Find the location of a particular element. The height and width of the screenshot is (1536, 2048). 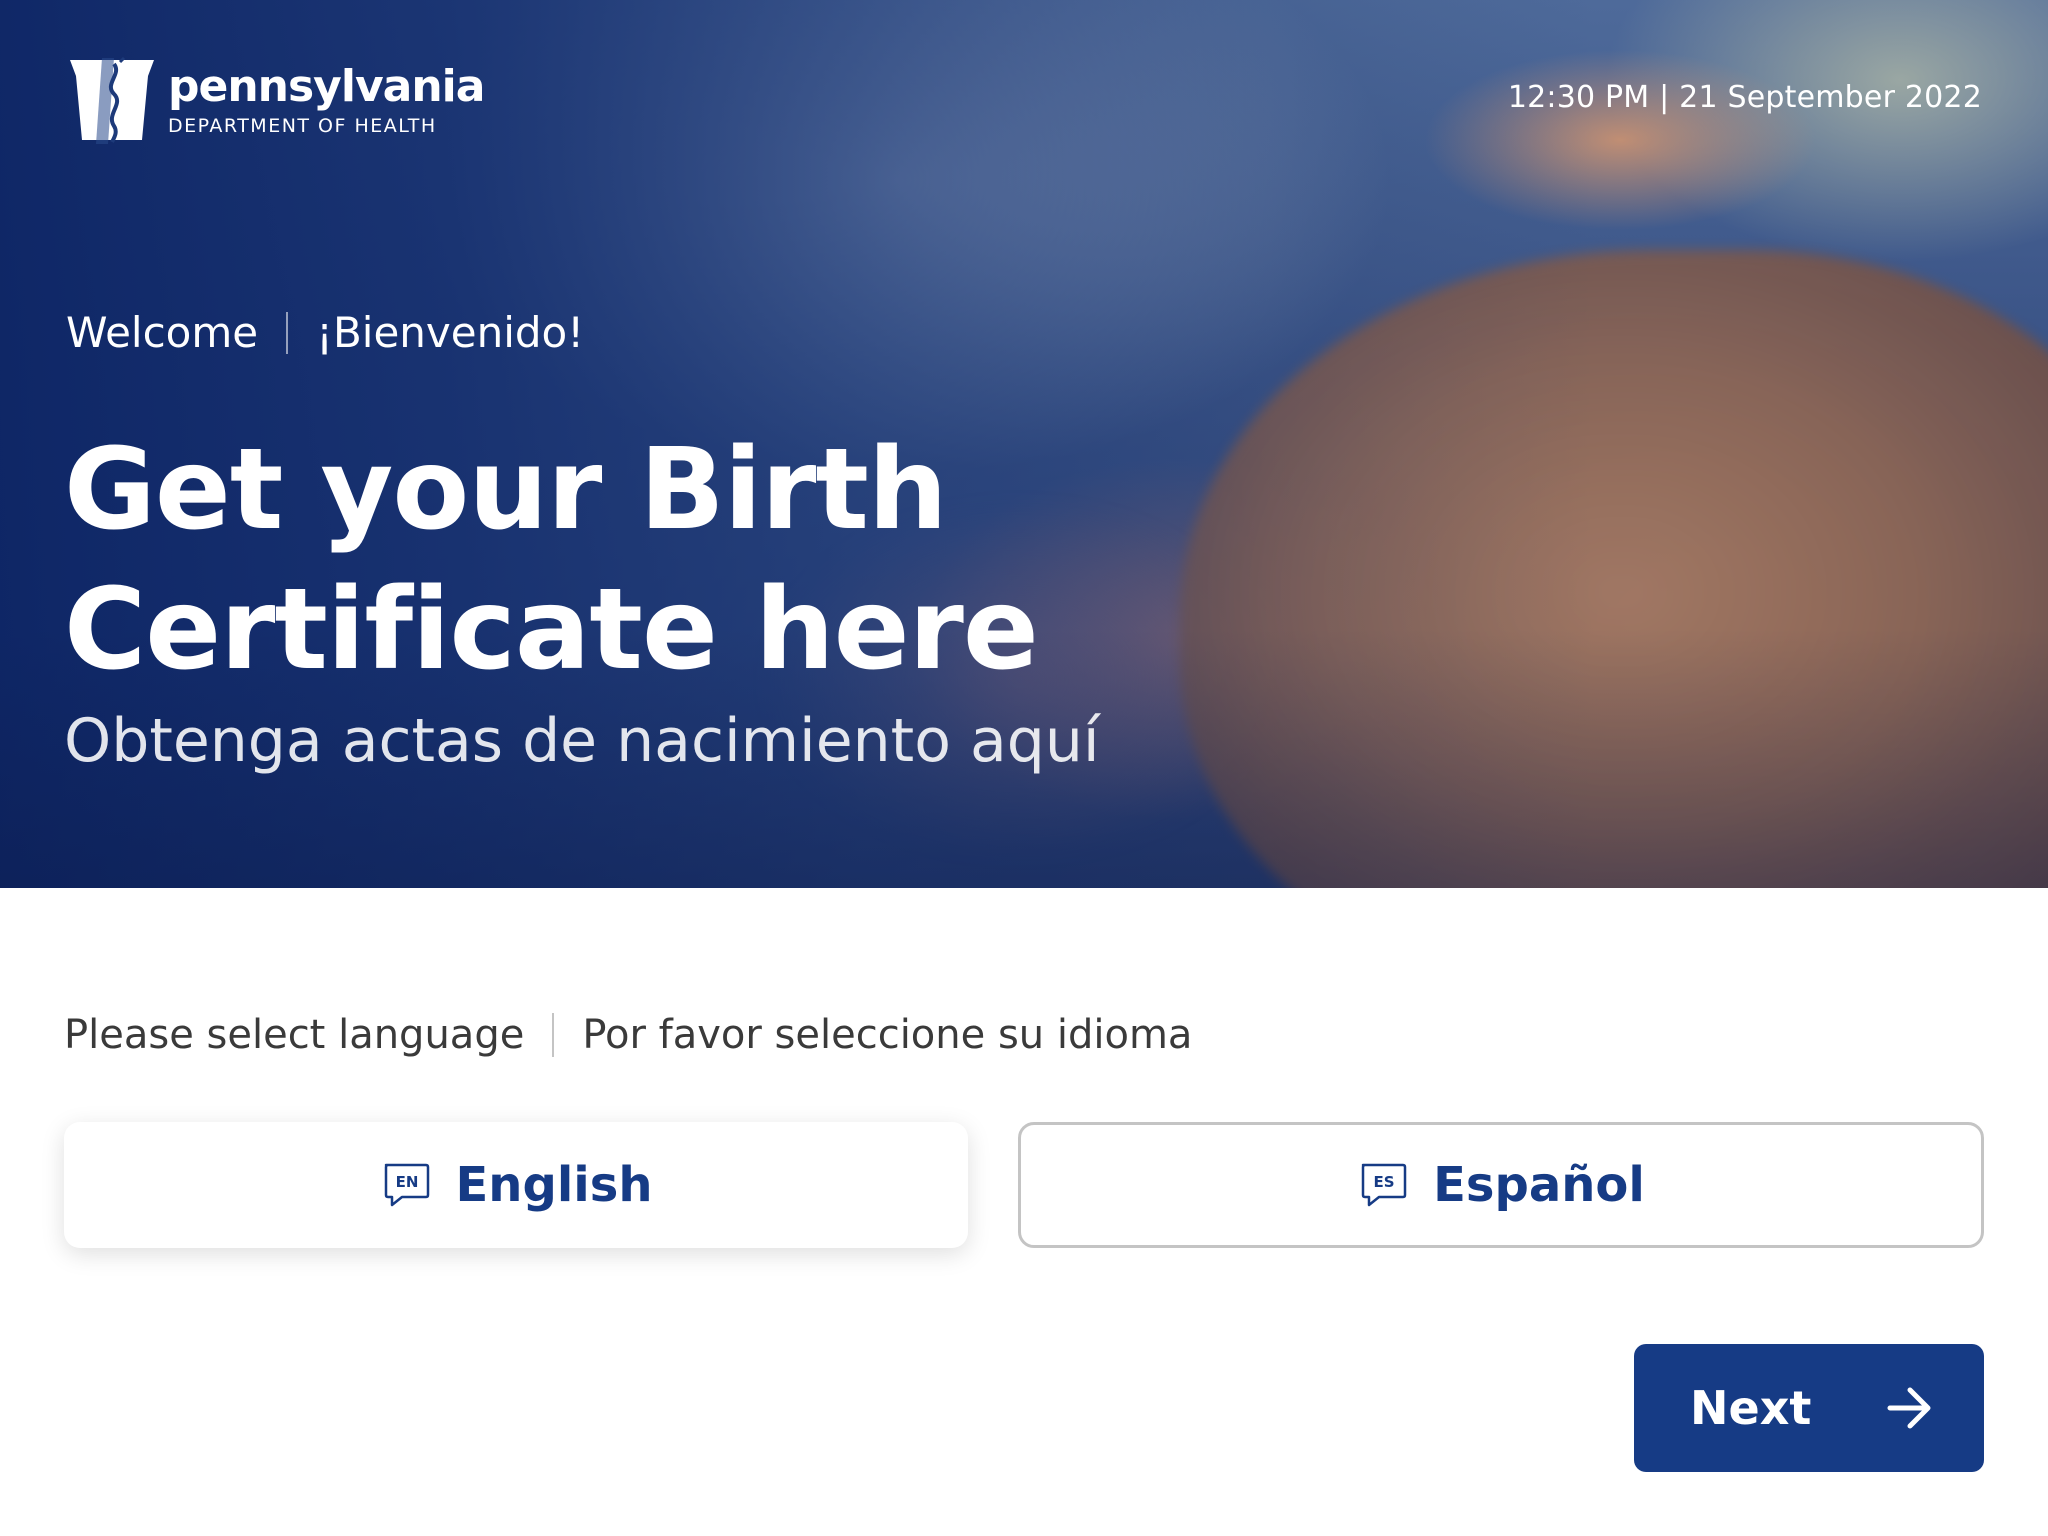

page-subtitle: Obtenga actas de nacimiento aquí is located at coordinates (582, 741).